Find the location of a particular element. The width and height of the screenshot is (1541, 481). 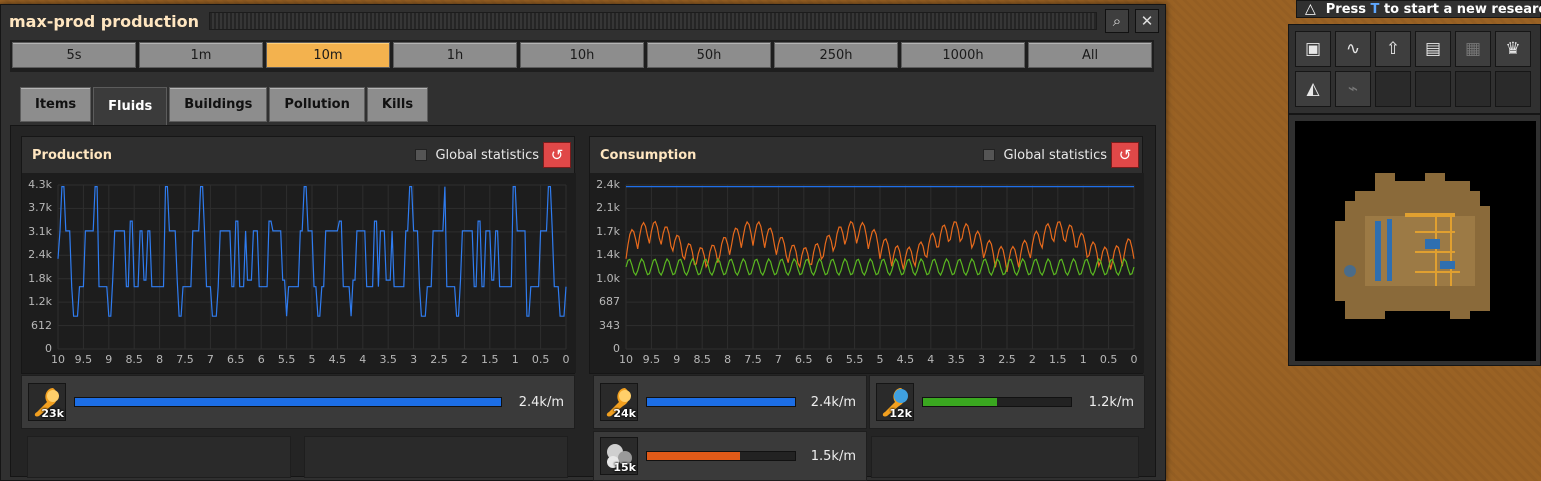

y-tick-label: 2.4k is located at coordinates (40, 255).